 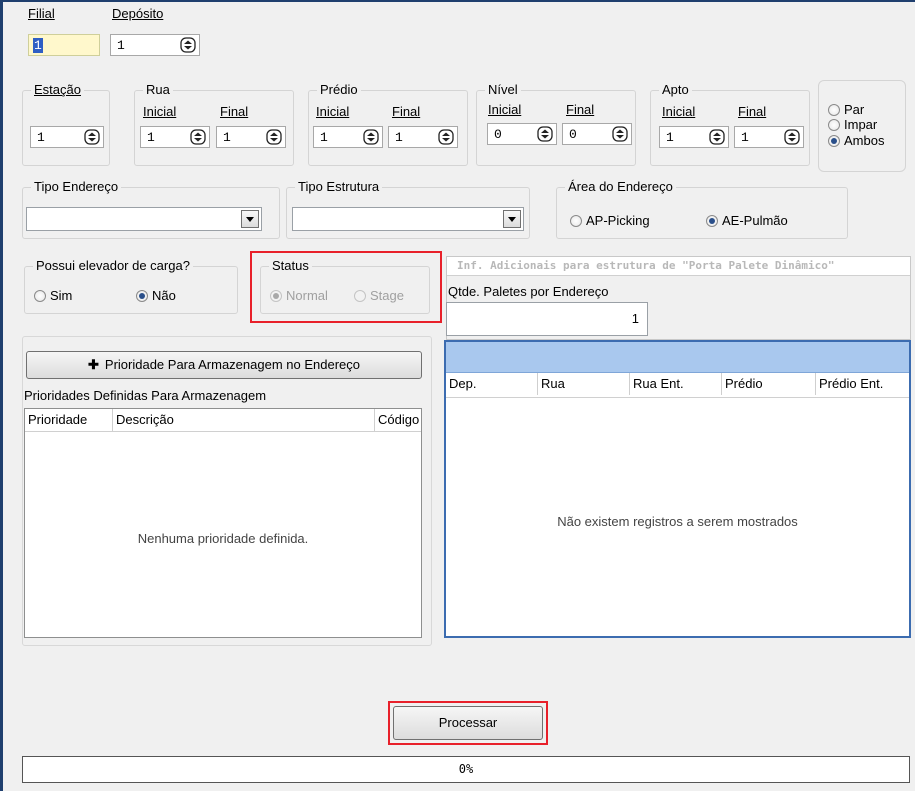 What do you see at coordinates (251, 137) in the screenshot?
I see `rua-final-spinner: 1` at bounding box center [251, 137].